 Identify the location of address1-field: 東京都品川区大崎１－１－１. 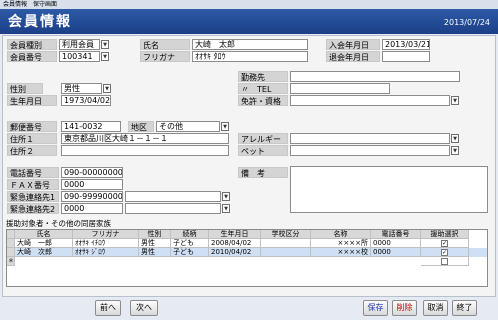
(145, 138).